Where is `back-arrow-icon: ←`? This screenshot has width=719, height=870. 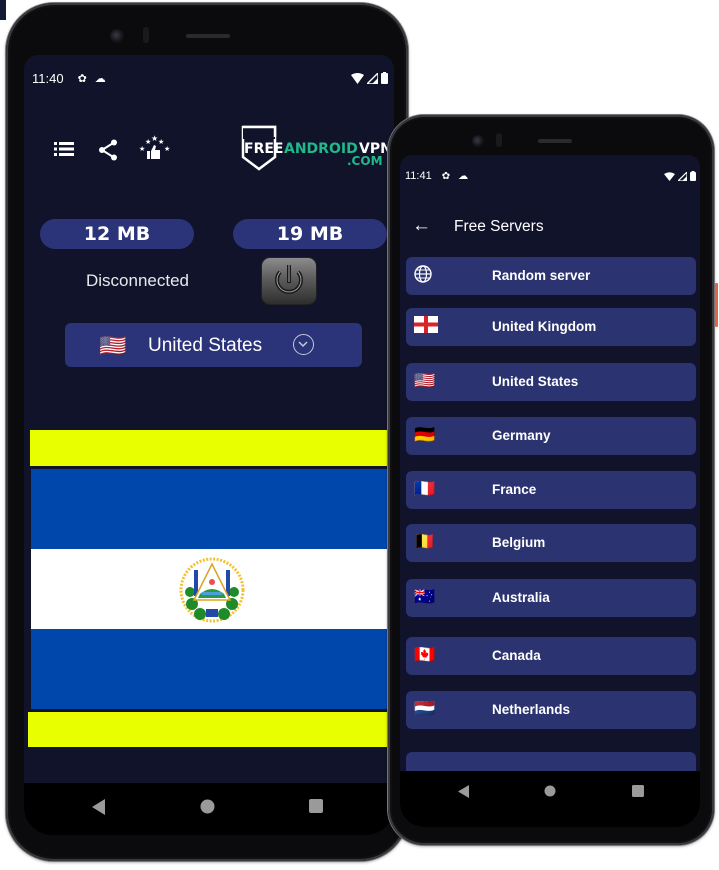
back-arrow-icon: ← is located at coordinates (421, 226).